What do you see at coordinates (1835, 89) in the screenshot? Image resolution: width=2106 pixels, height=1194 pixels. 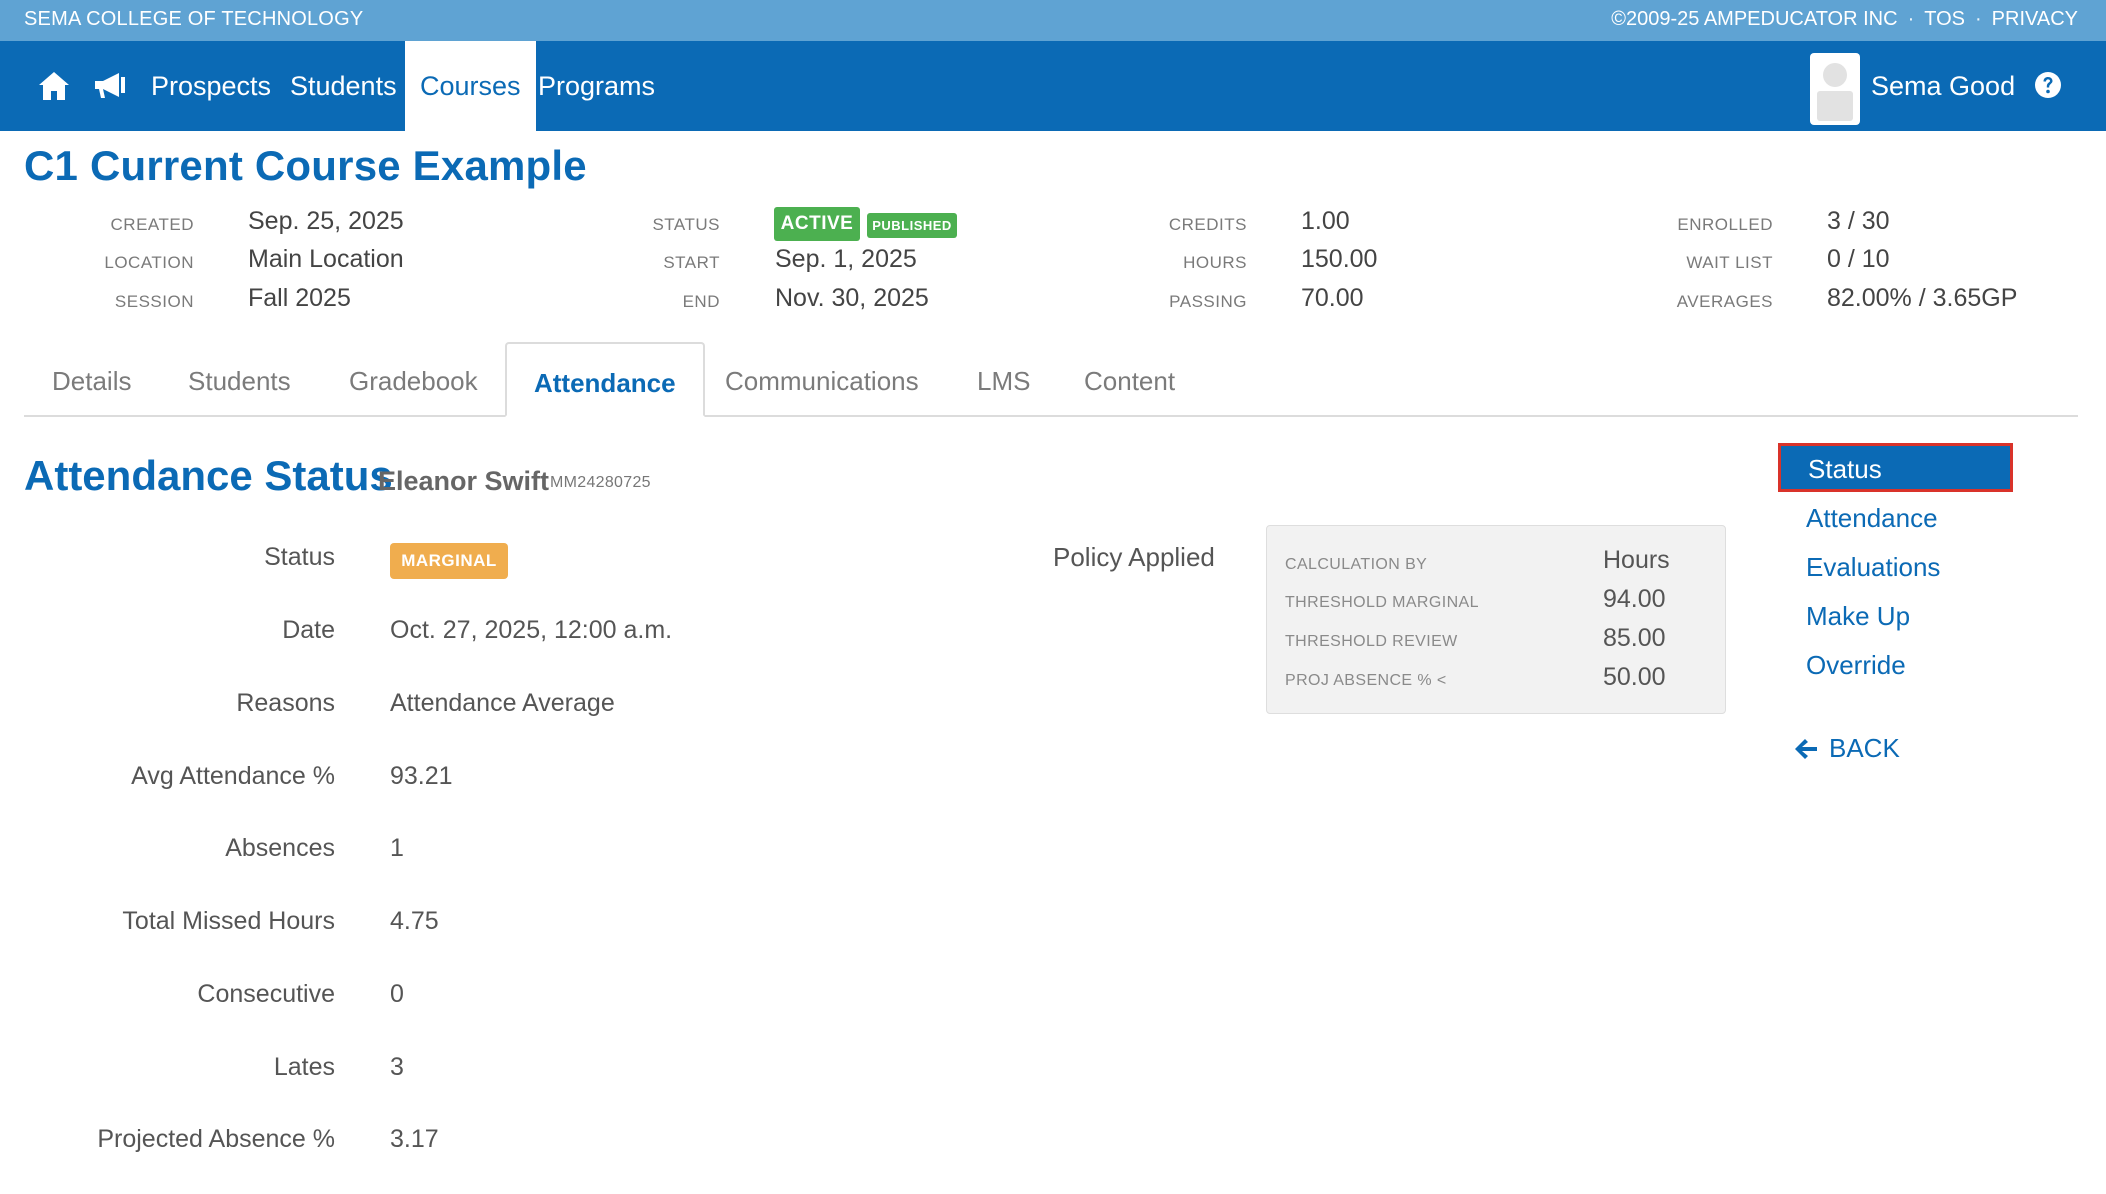 I see `avatar` at bounding box center [1835, 89].